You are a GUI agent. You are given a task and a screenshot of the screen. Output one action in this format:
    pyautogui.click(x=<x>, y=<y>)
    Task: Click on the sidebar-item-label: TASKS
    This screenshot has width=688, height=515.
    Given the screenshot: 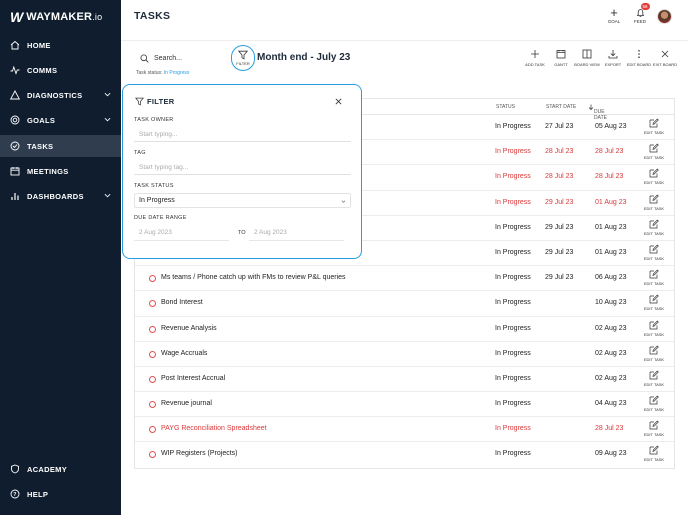 What is the action you would take?
    pyautogui.click(x=40, y=146)
    